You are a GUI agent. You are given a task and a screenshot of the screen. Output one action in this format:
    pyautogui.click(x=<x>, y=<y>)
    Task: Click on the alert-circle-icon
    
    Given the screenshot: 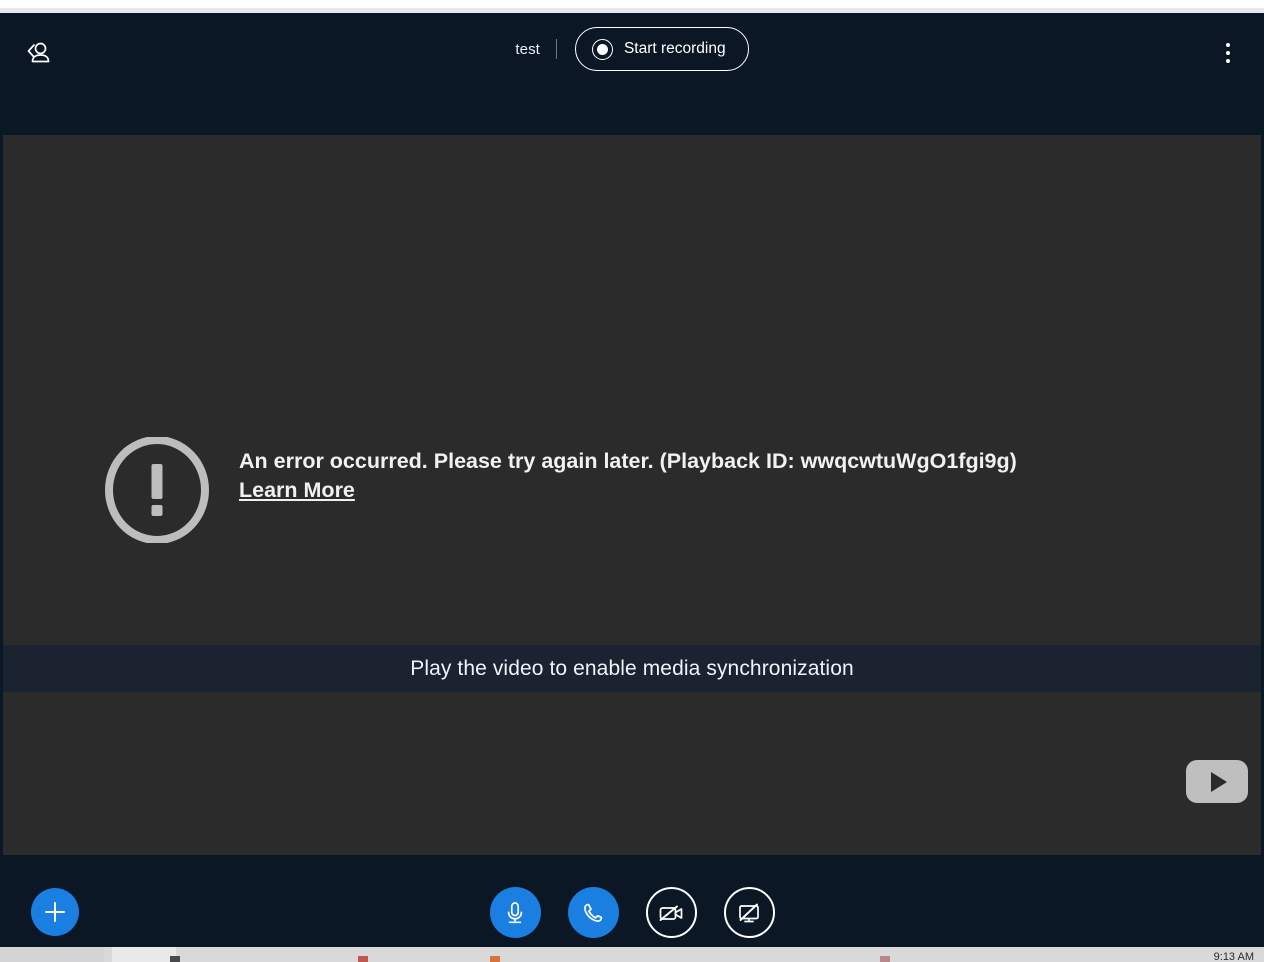 What is the action you would take?
    pyautogui.click(x=157, y=490)
    